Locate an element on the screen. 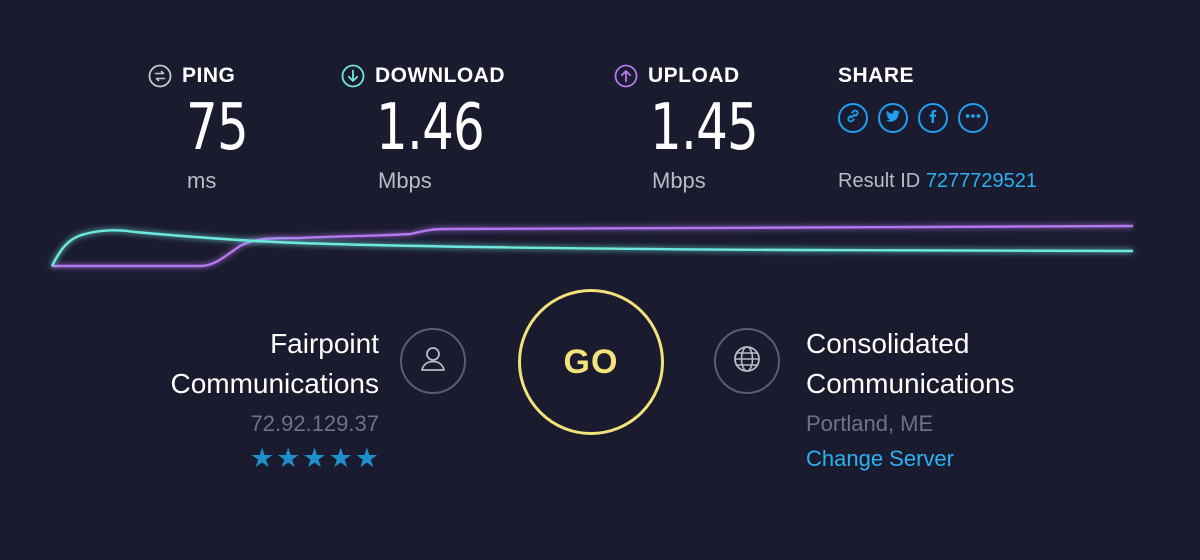 This screenshot has width=1200, height=560. user-icon is located at coordinates (433, 361).